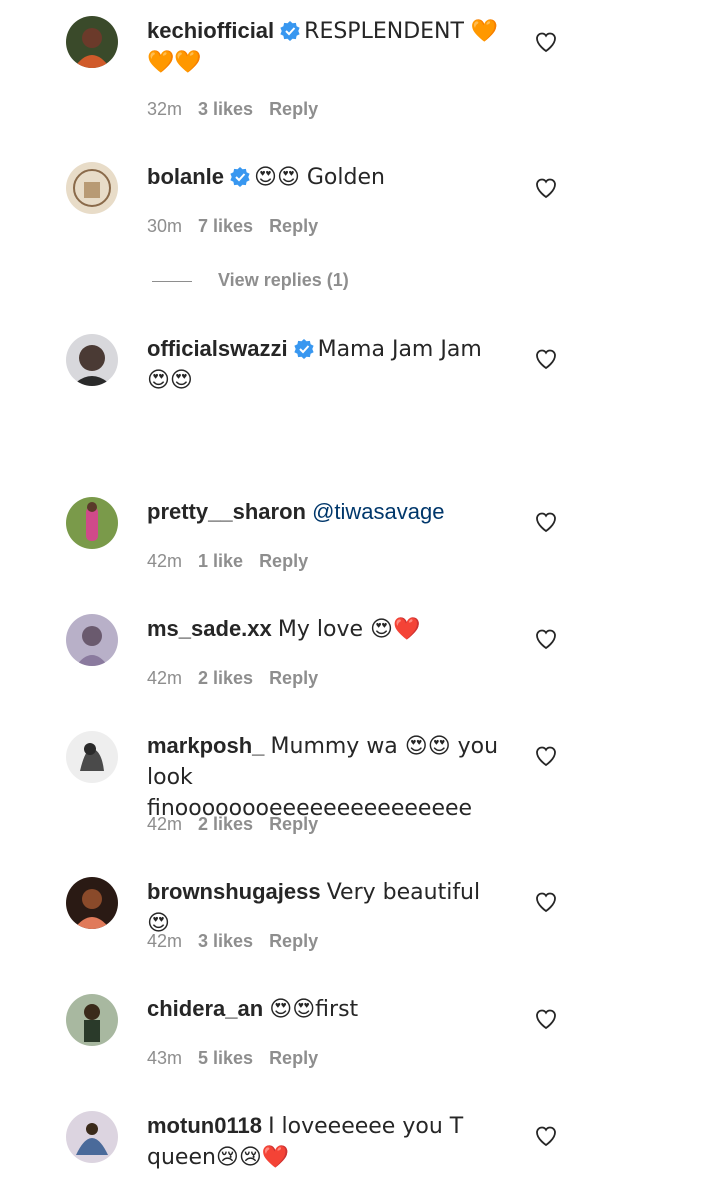 Image resolution: width=720 pixels, height=1182 pixels. I want to click on comment-username: kechiofficial, so click(210, 30).